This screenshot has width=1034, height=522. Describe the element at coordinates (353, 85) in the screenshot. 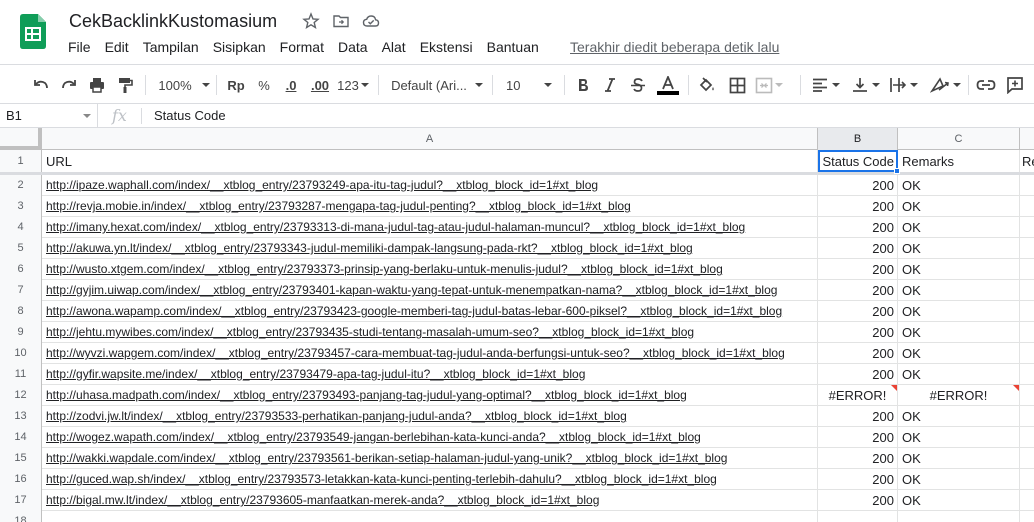

I see `more-formats-button: 123` at that location.